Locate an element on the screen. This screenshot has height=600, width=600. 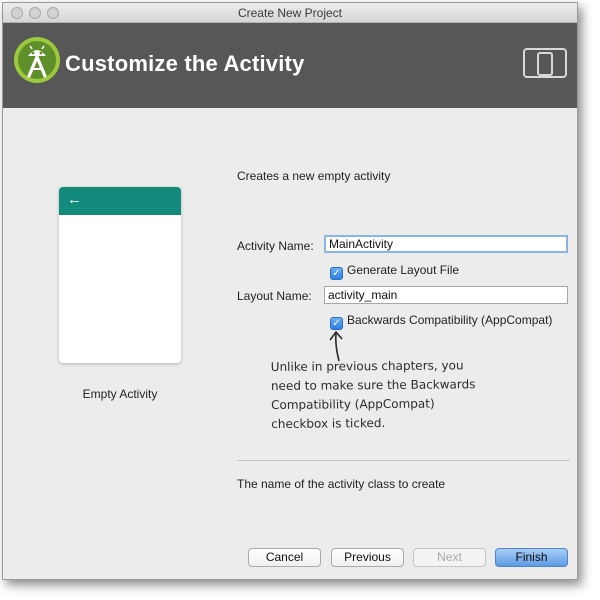
cancel-button: Cancel is located at coordinates (284, 557).